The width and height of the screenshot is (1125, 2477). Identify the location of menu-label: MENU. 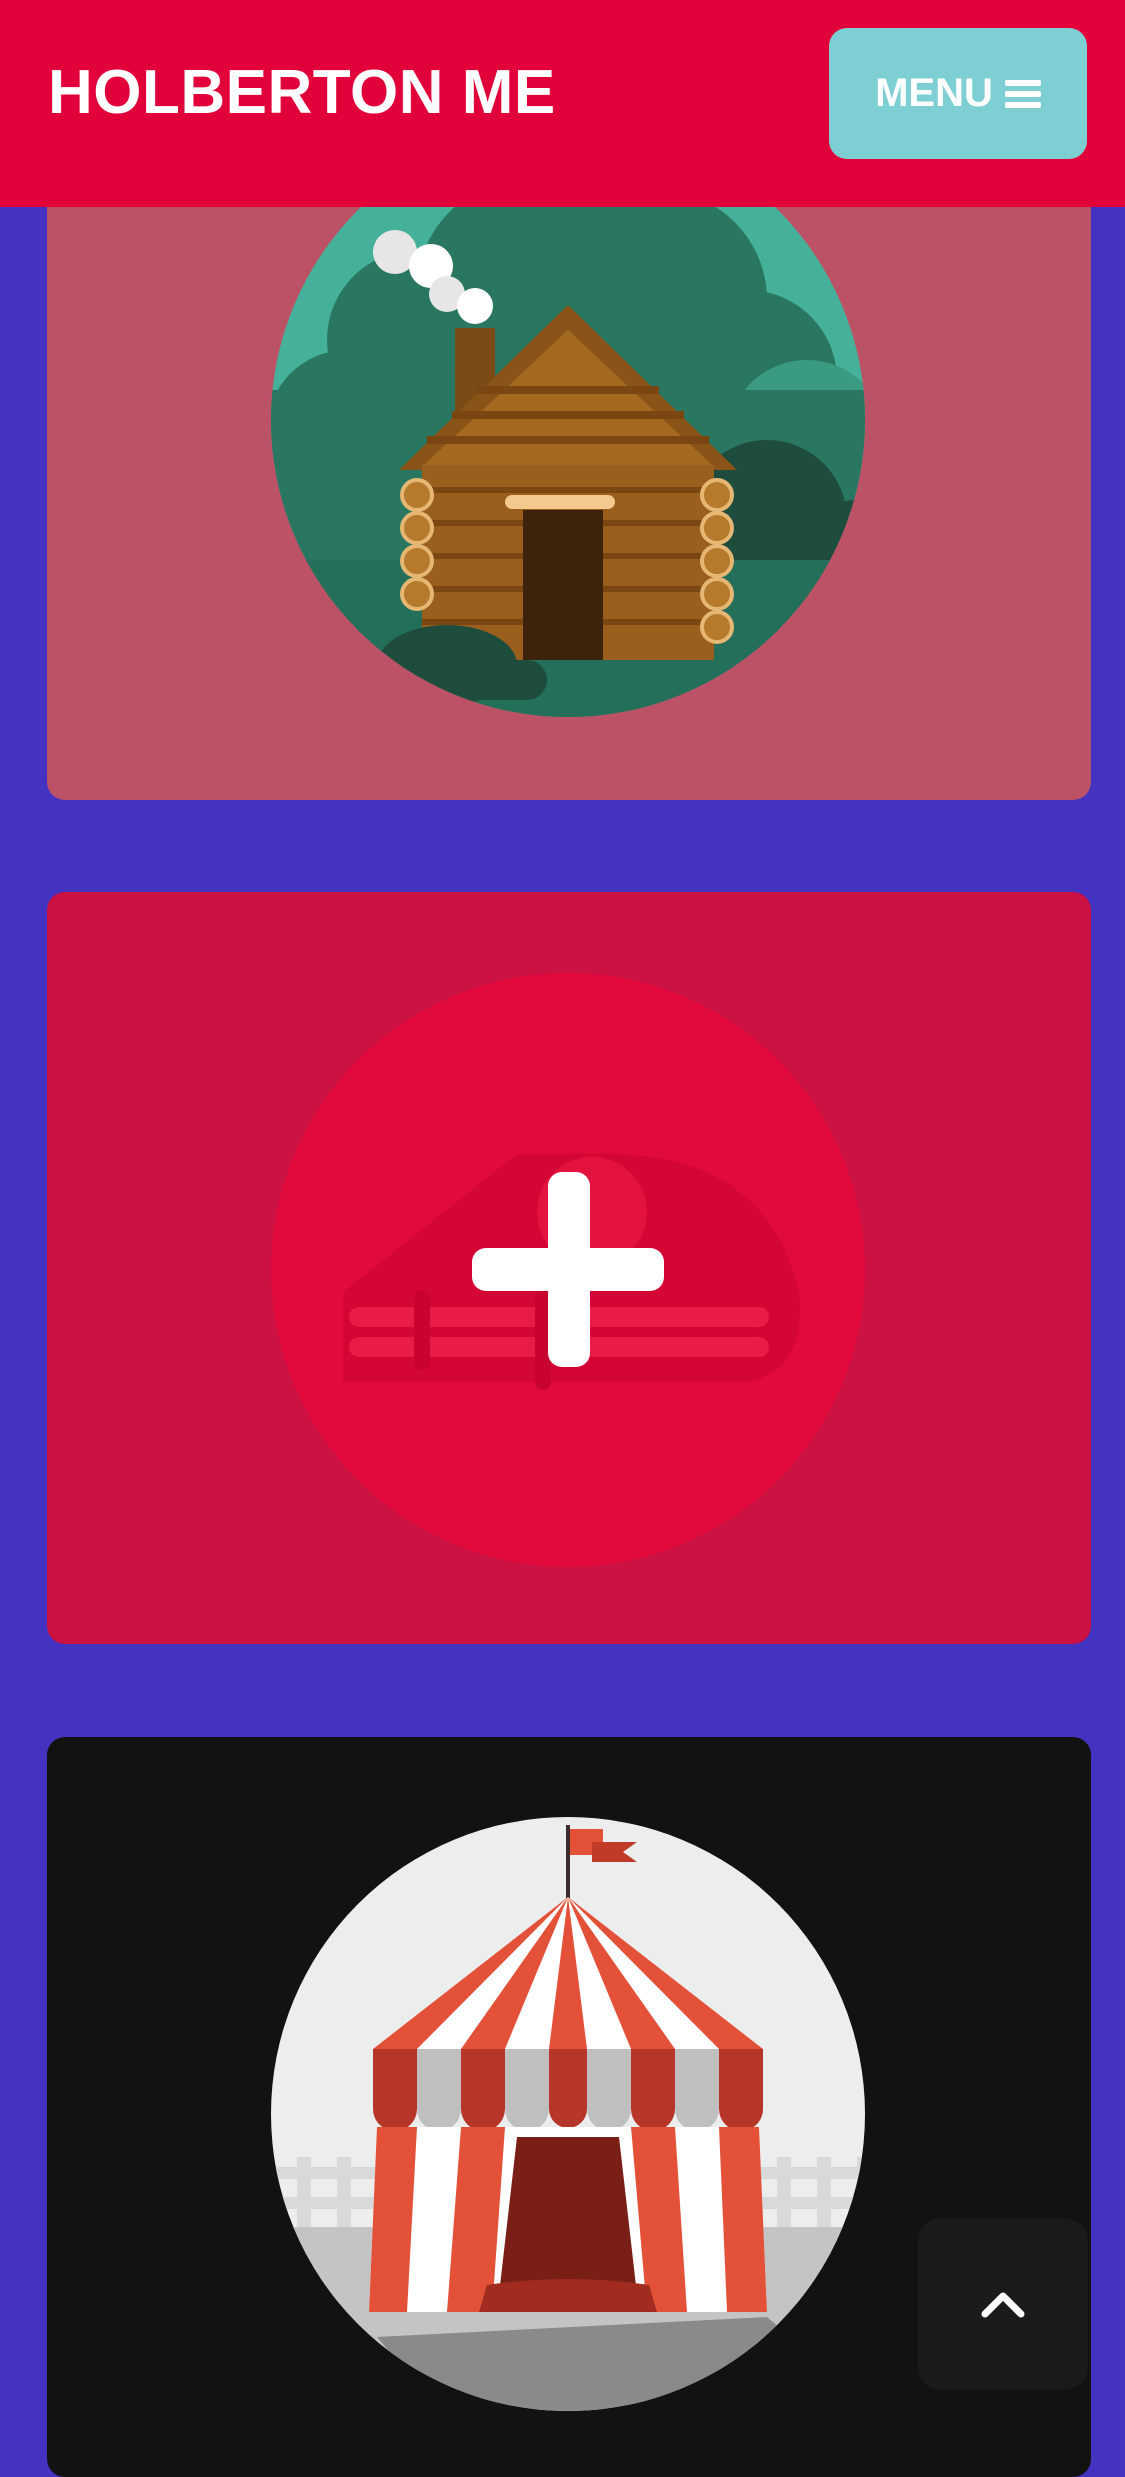
(934, 93).